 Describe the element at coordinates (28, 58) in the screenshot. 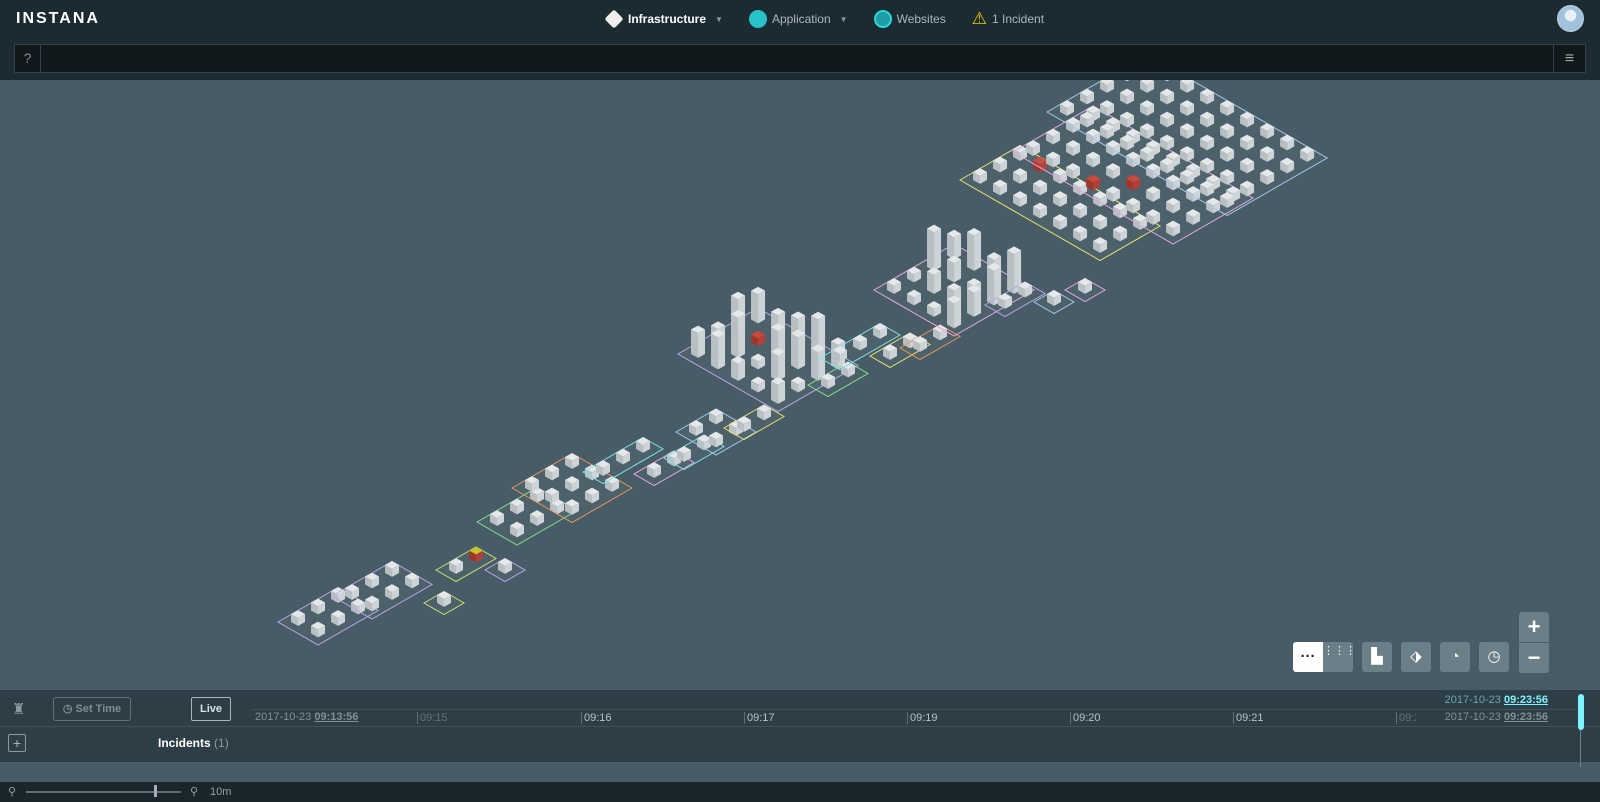

I see `help-button: ?` at that location.